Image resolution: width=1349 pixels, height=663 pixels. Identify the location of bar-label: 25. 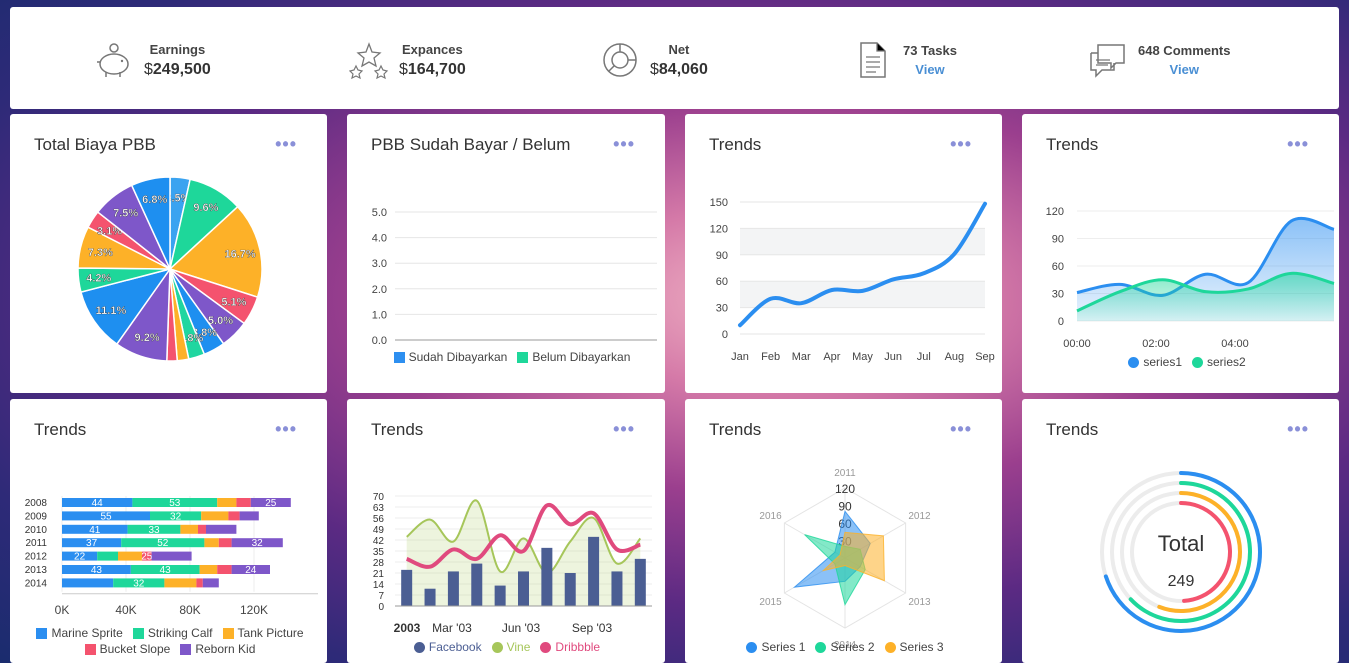
(147, 557).